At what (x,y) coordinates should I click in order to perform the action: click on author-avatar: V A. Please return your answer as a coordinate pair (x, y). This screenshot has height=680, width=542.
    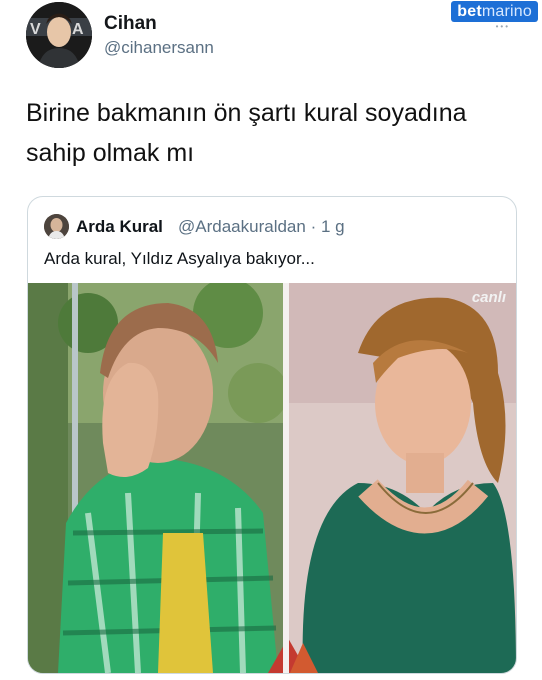
    Looking at the image, I should click on (59, 35).